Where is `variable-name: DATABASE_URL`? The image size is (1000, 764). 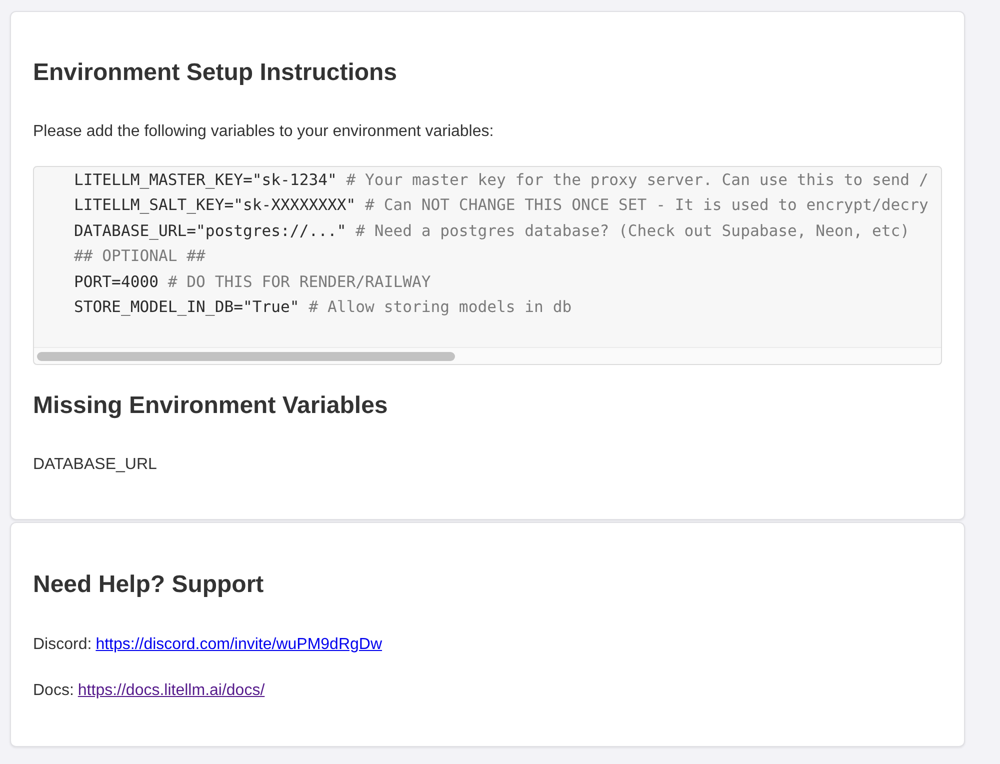
variable-name: DATABASE_URL is located at coordinates (95, 465).